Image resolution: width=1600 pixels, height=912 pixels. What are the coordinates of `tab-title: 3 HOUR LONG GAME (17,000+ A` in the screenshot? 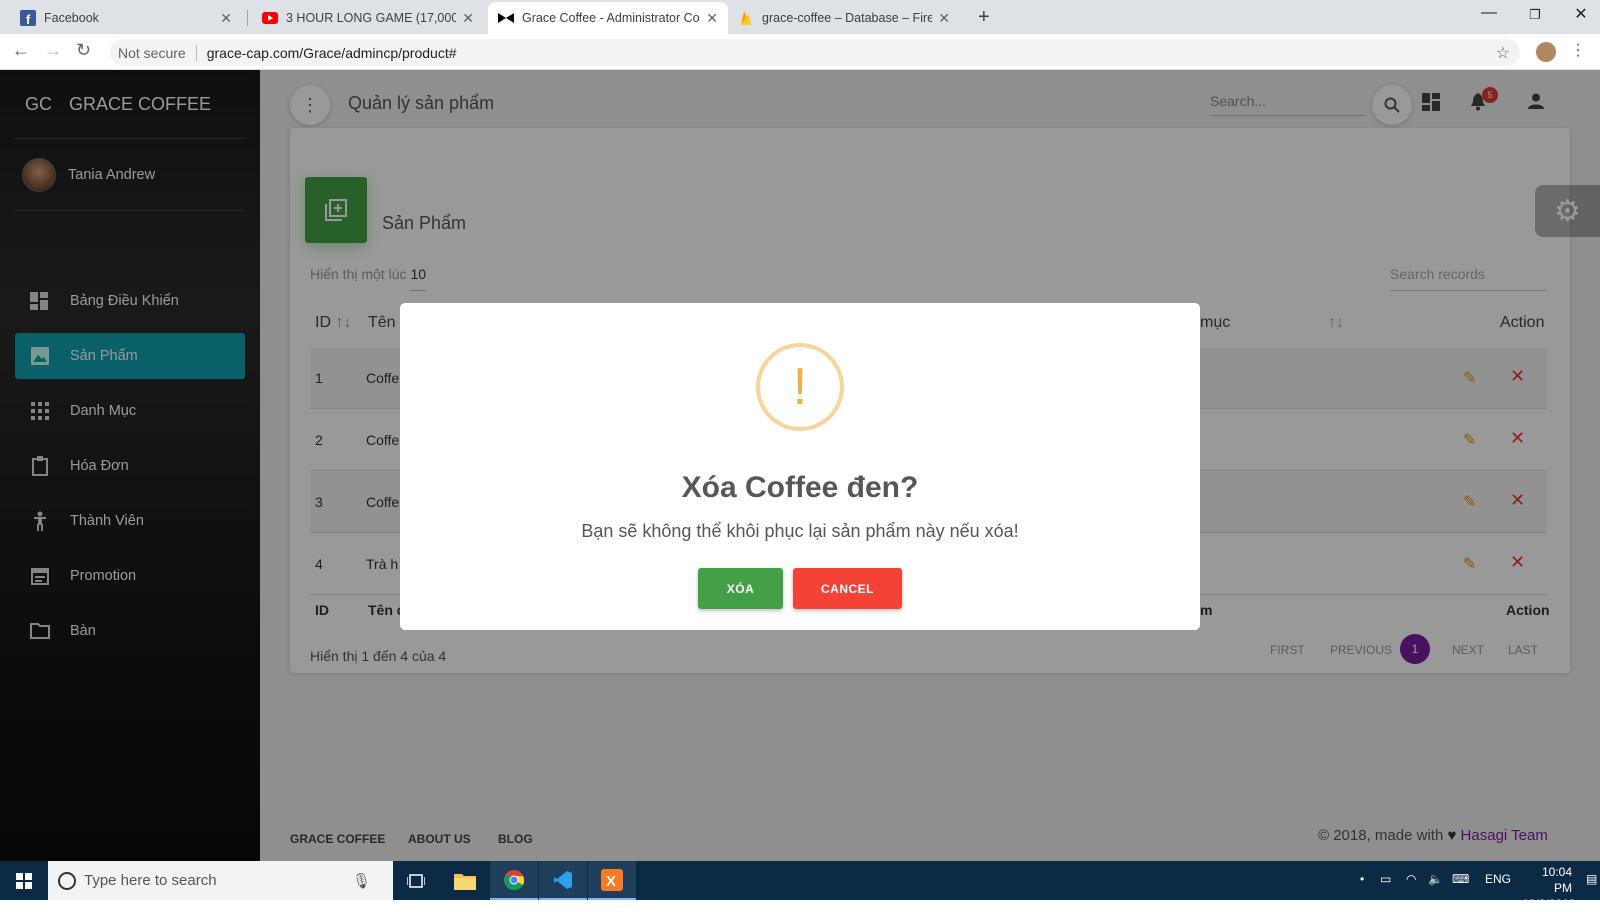 It's located at (371, 18).